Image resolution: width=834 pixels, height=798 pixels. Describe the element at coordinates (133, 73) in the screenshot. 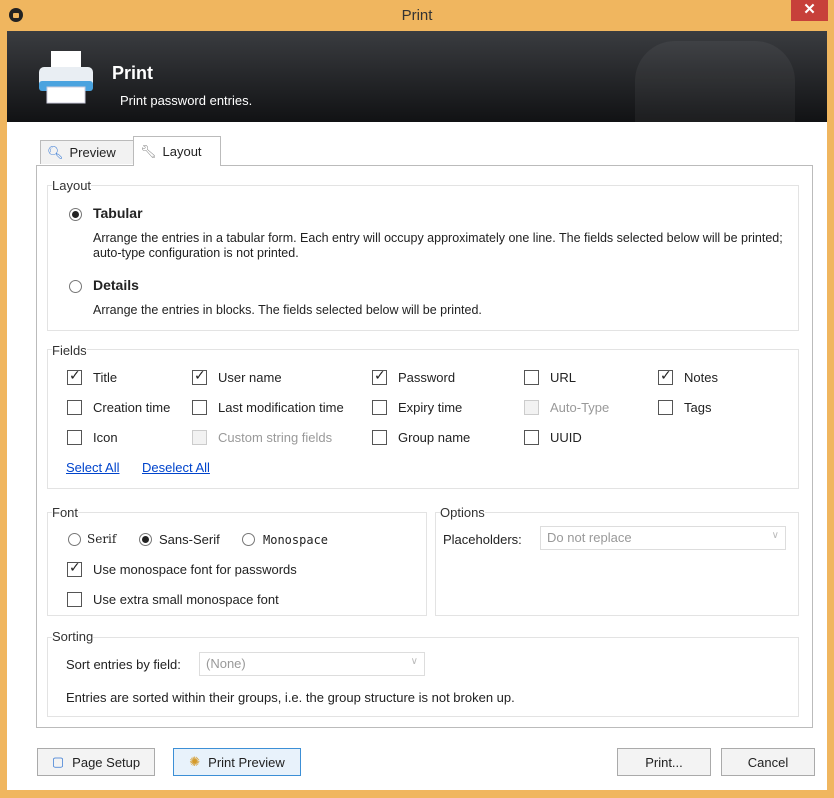

I see `banner-title: Print` at that location.